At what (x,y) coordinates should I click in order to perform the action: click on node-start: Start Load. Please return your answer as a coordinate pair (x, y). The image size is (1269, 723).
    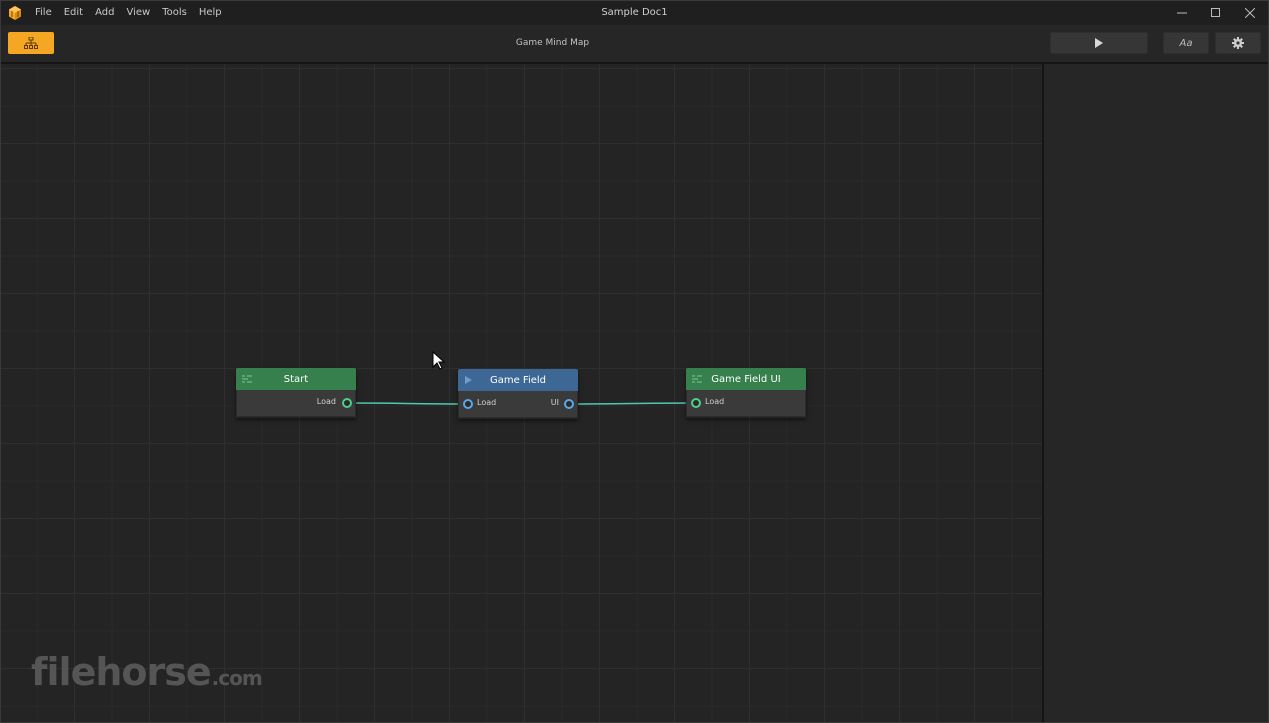
    Looking at the image, I should click on (296, 393).